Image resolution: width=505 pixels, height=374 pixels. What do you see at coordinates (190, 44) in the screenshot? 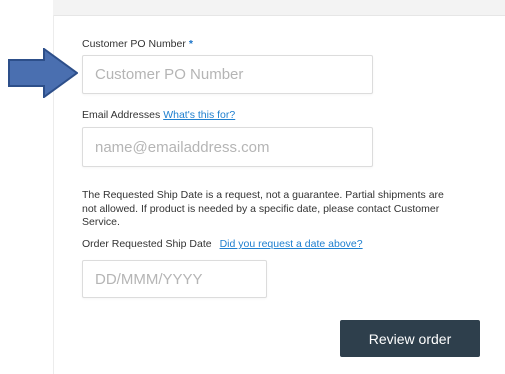
I see `required-marker: *` at bounding box center [190, 44].